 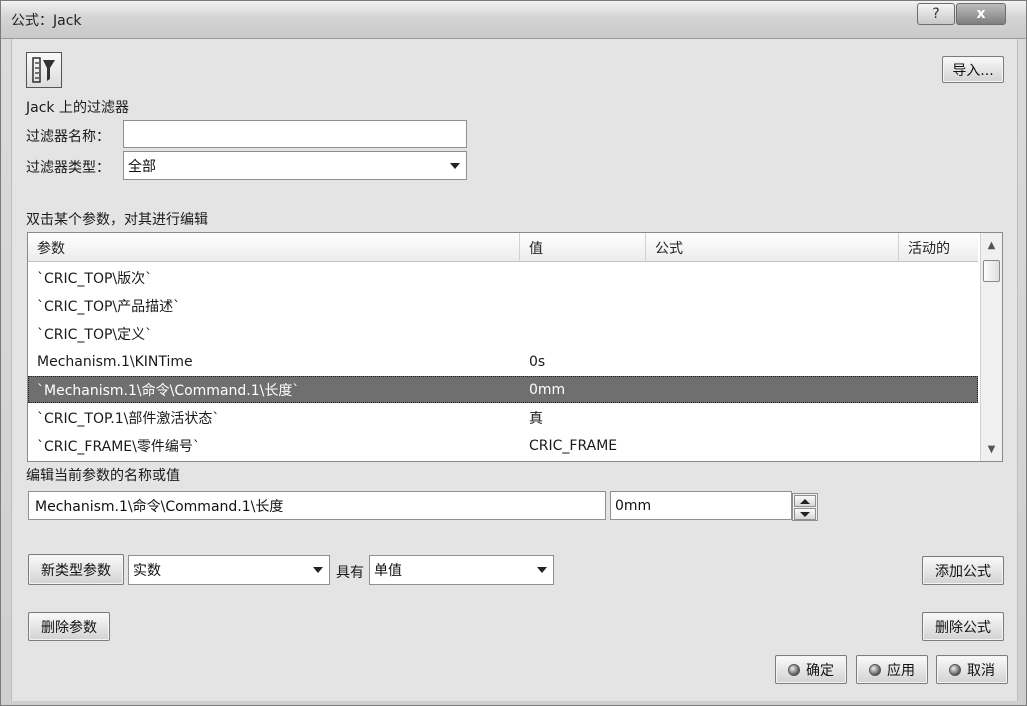 What do you see at coordinates (503, 445) in the screenshot?
I see `table-row: `CRIC_FRAME\零件编号` CRIC_FRAME` at bounding box center [503, 445].